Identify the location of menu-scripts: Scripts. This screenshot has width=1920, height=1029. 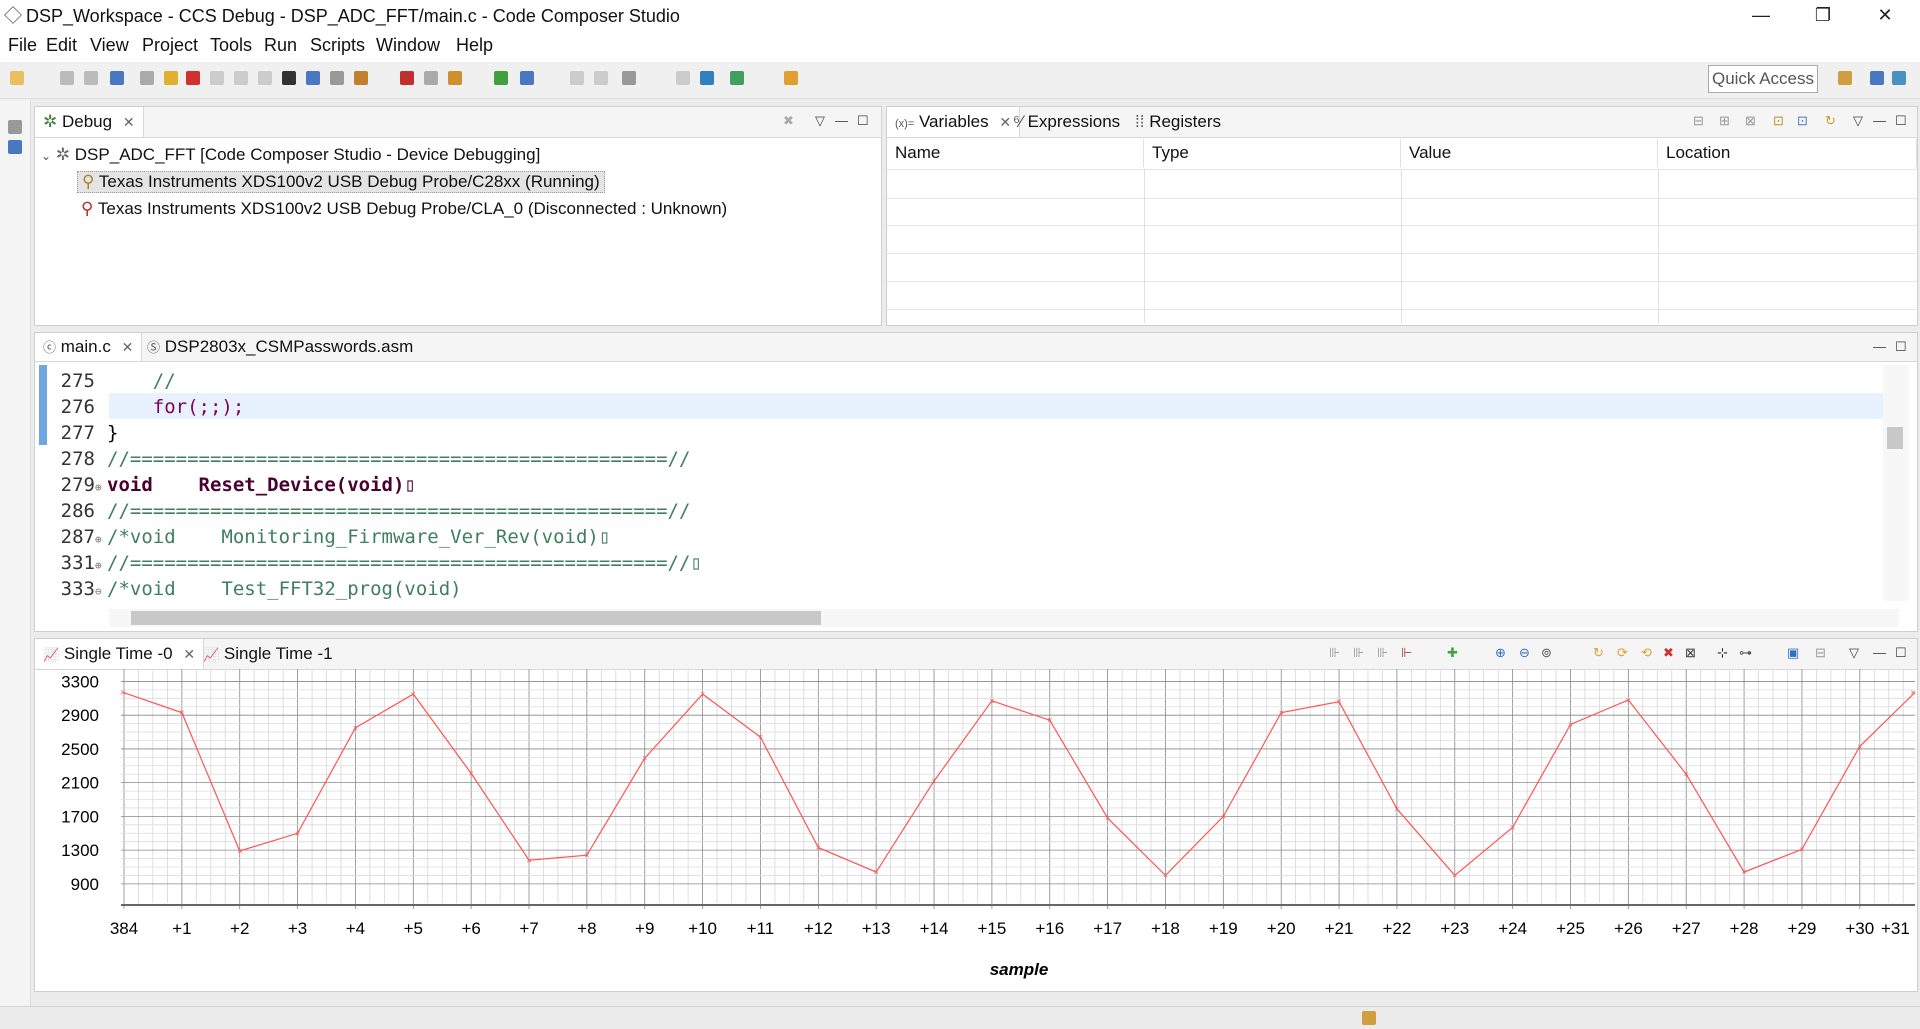
(337, 45).